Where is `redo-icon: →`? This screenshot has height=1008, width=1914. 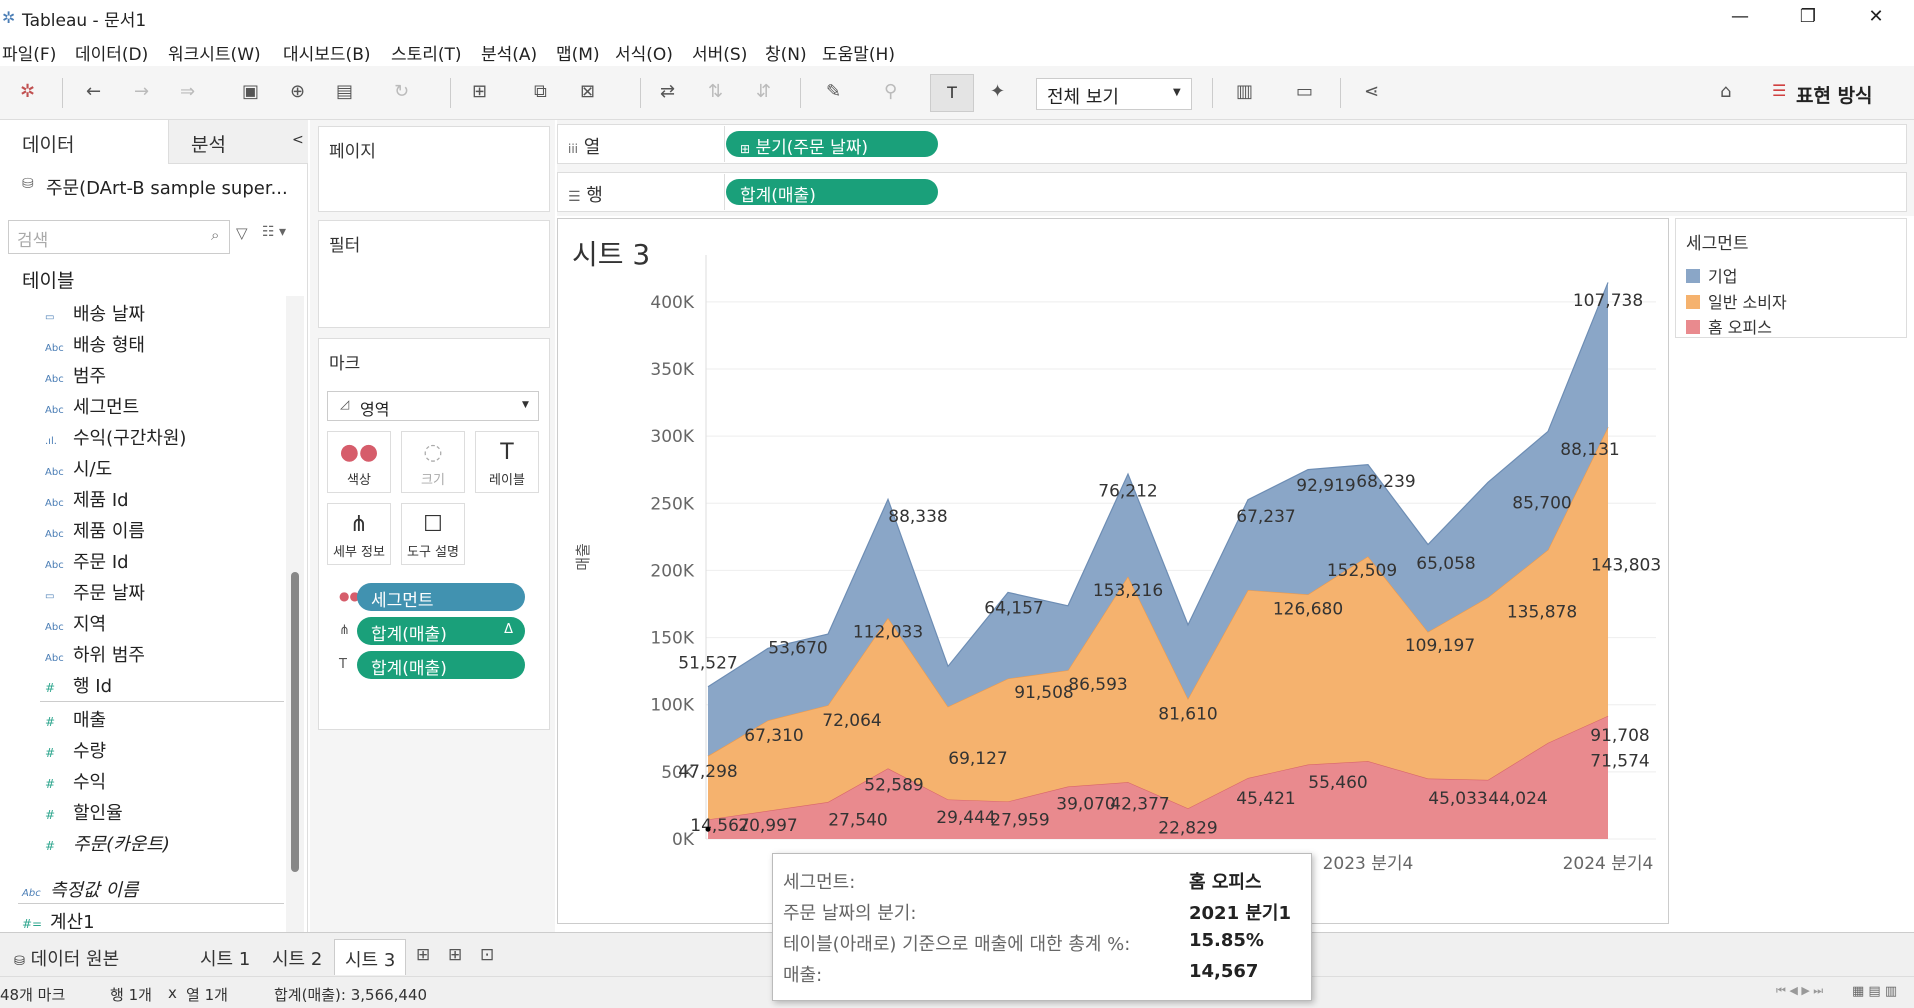 redo-icon: → is located at coordinates (141, 91).